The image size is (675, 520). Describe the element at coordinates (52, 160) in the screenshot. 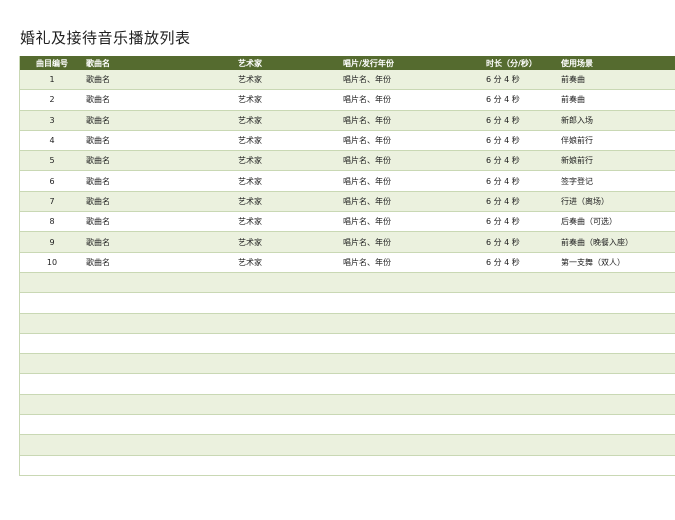

I see `track-number-cell: 5` at that location.